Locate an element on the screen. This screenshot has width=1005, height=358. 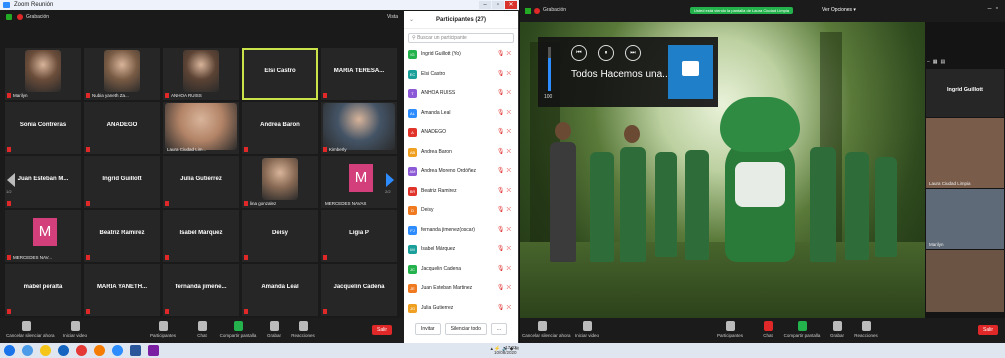
video-tile: Deisy is located at coordinates (280, 236).